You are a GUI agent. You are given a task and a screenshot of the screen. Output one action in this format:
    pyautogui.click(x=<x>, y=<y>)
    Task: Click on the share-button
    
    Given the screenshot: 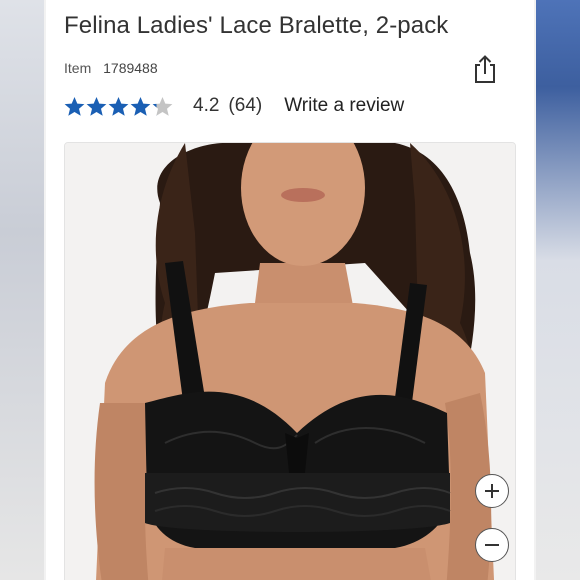 What is the action you would take?
    pyautogui.click(x=485, y=69)
    